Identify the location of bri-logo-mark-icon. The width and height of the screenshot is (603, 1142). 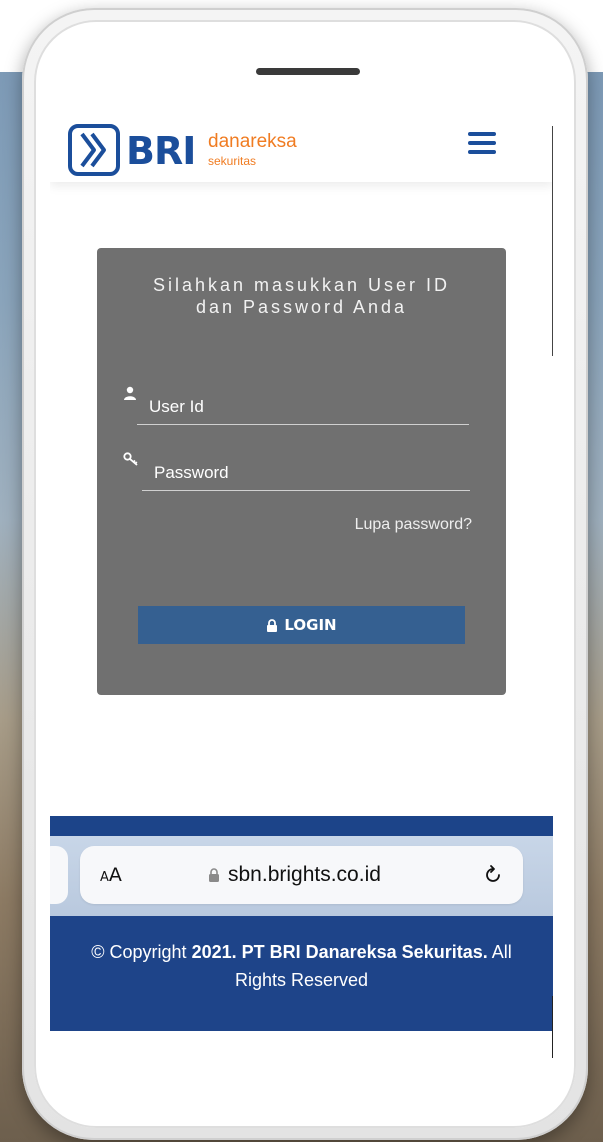
(94, 150).